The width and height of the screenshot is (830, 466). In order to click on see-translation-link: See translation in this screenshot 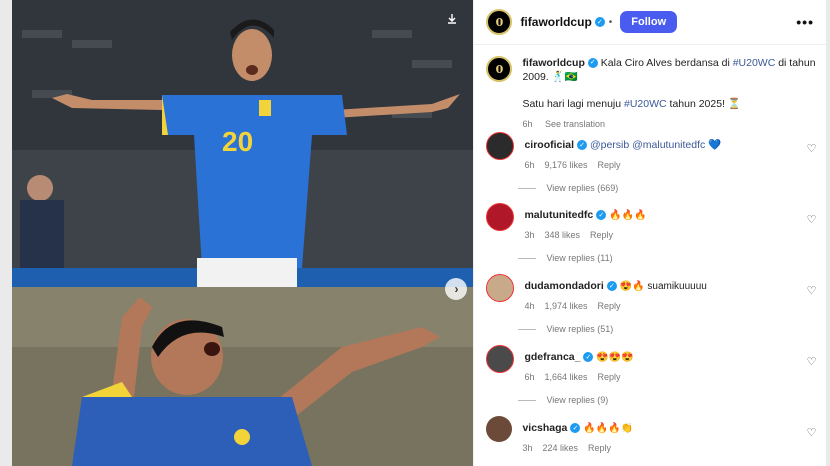, I will do `click(575, 124)`.